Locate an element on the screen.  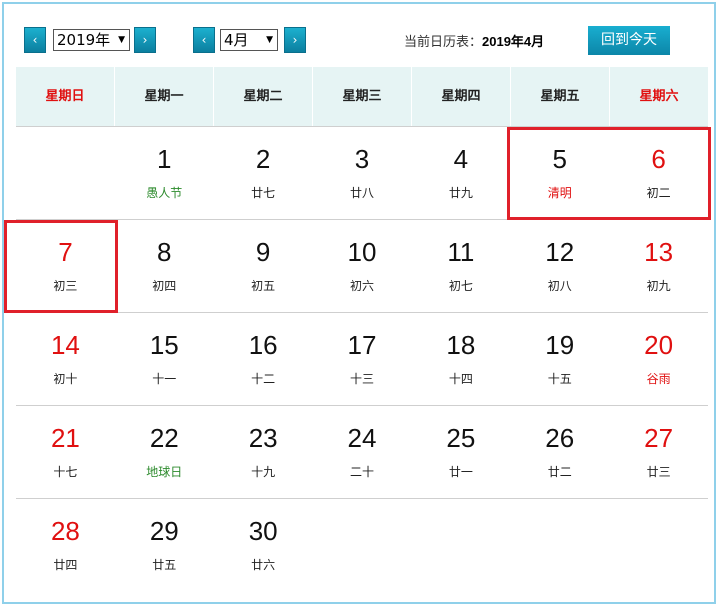
day-number: 25 is located at coordinates (461, 438).